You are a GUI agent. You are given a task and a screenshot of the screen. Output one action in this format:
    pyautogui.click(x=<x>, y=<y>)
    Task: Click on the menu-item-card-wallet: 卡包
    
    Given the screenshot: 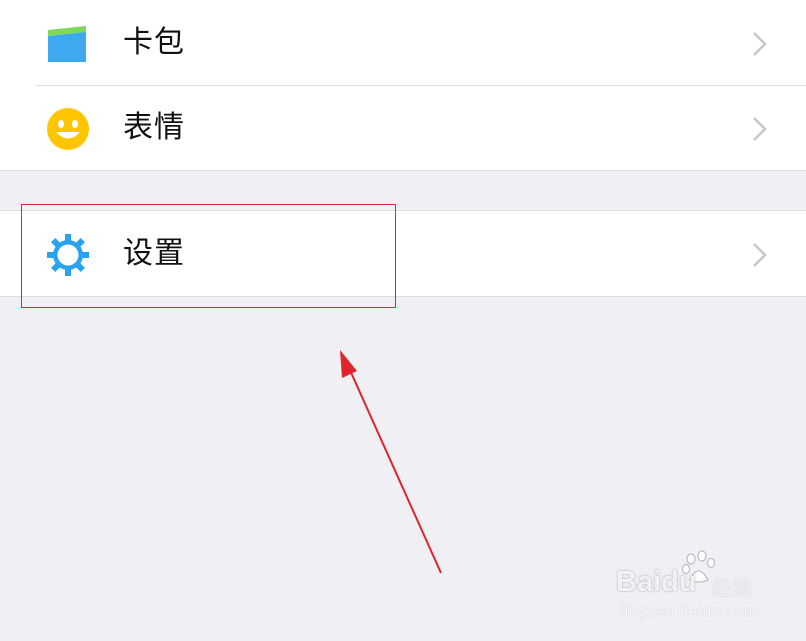 What is the action you would take?
    pyautogui.click(x=403, y=43)
    